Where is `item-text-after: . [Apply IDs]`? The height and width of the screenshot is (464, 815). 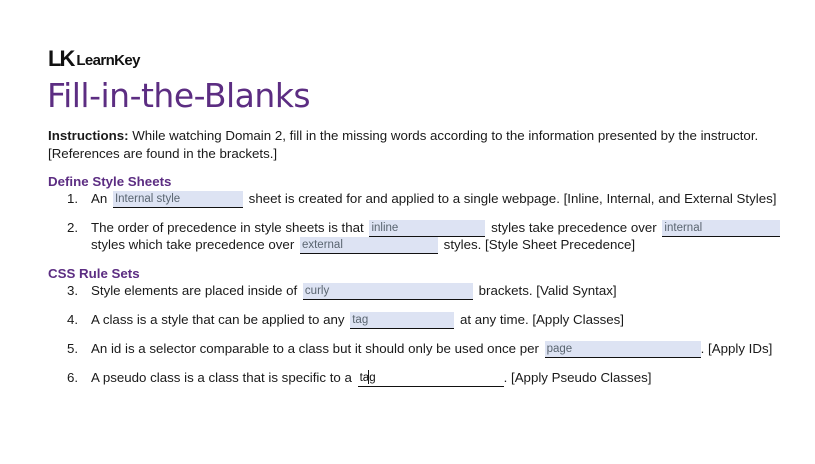
item-text-after: . [Apply IDs] is located at coordinates (736, 348).